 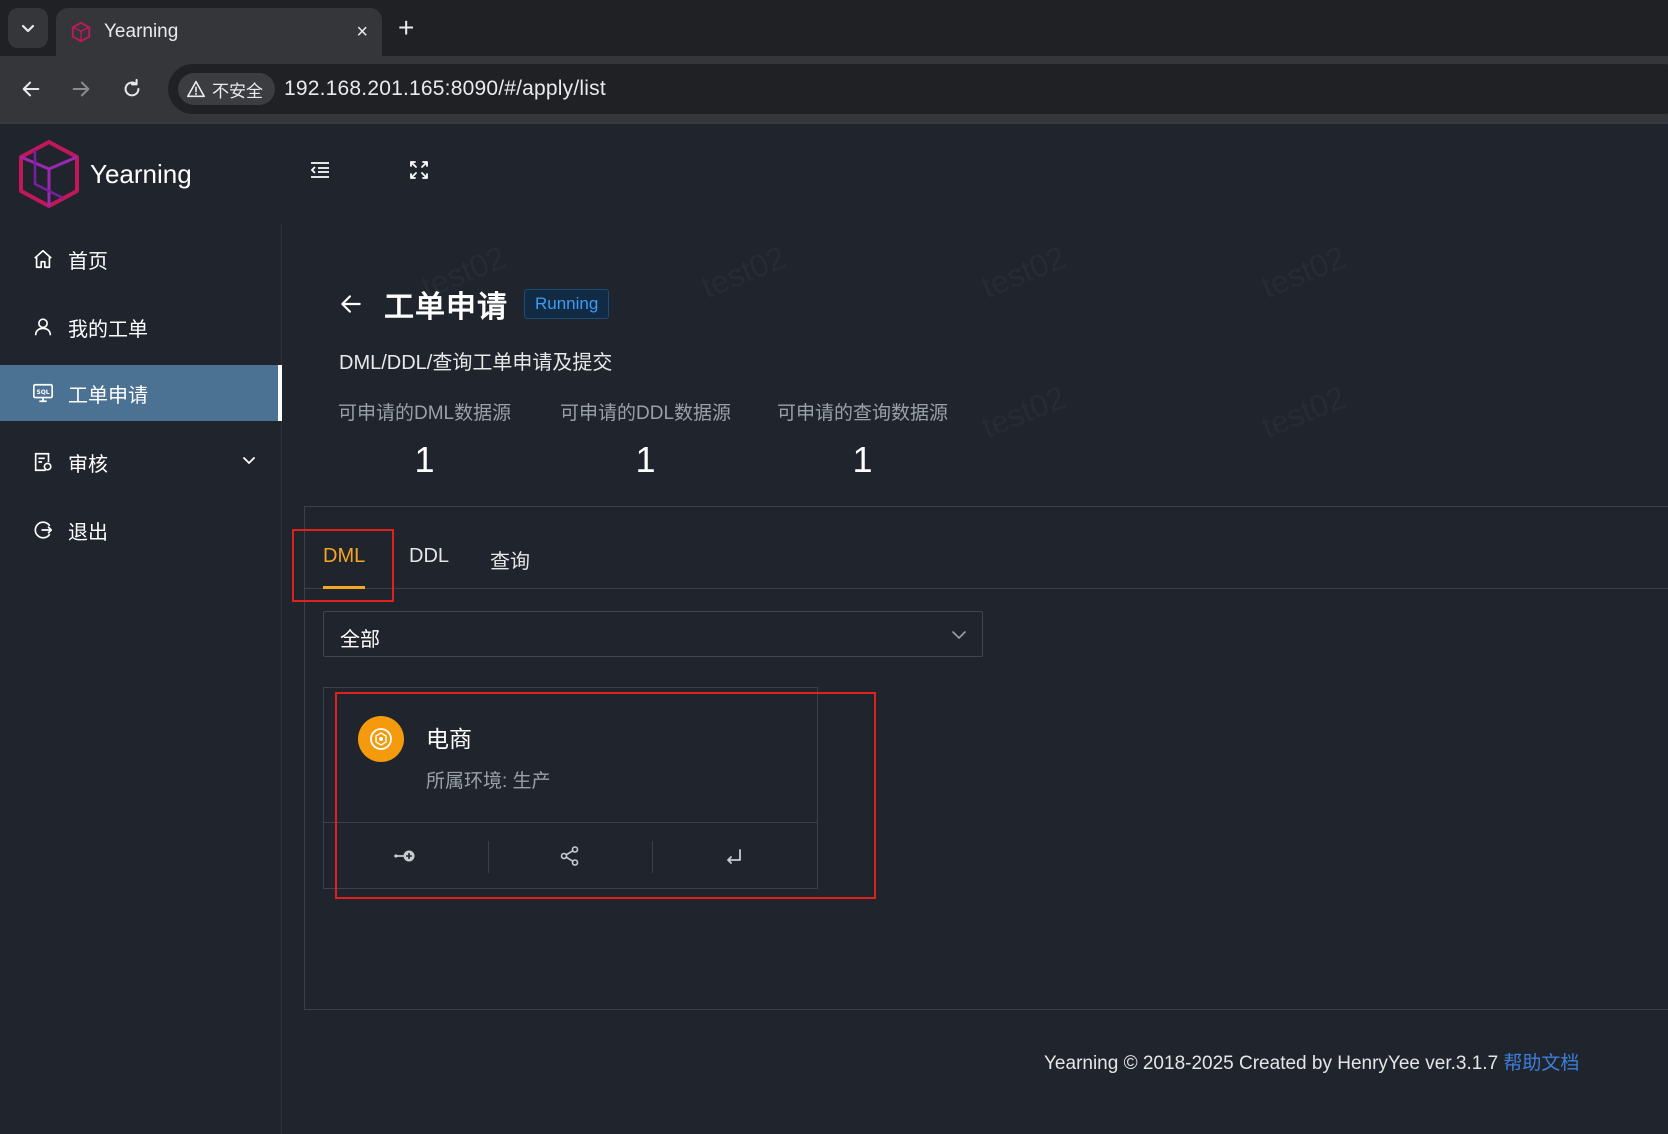 What do you see at coordinates (43, 530) in the screenshot?
I see `logout-icon` at bounding box center [43, 530].